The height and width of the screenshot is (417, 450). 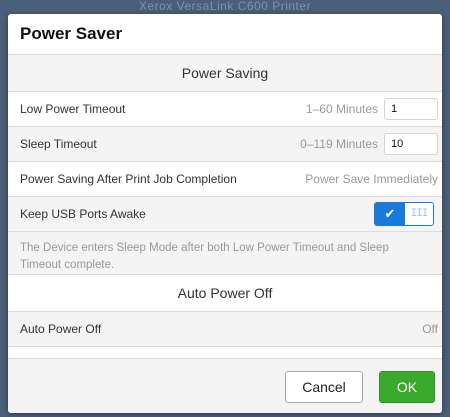 I want to click on after-print-value: Power Save Immediately, so click(x=371, y=179).